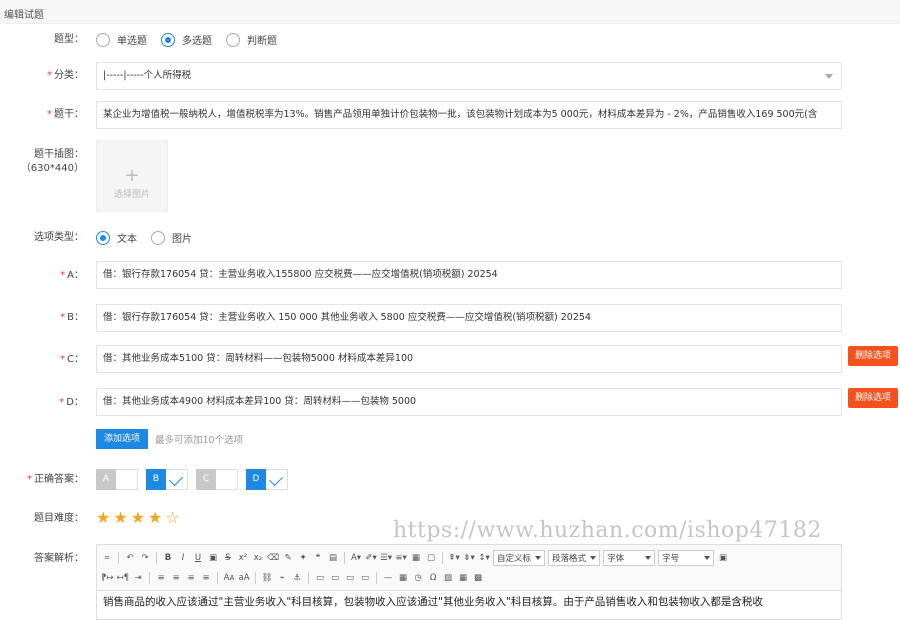 Image resolution: width=900 pixels, height=620 pixels. Describe the element at coordinates (365, 578) in the screenshot. I see `image-center-icon: ▭` at that location.